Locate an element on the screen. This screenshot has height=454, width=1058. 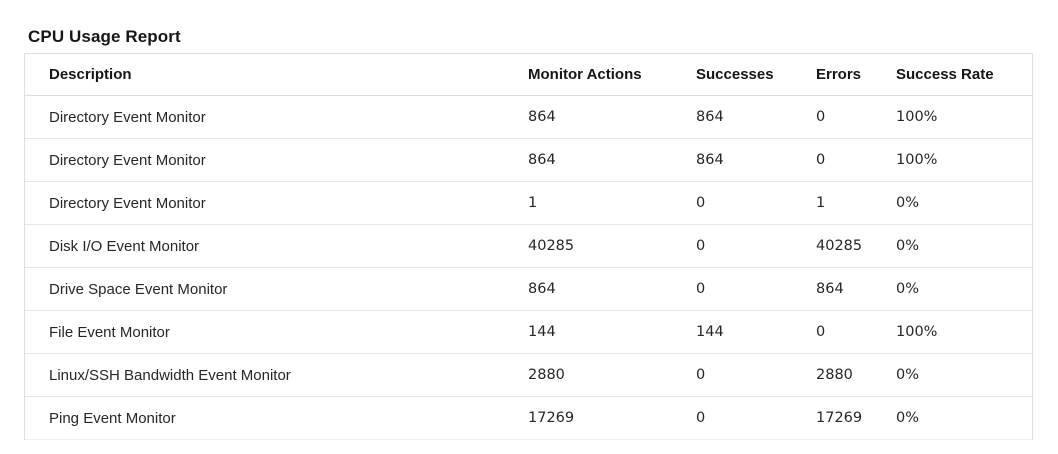
cell-monitor-actions: 2880 is located at coordinates (612, 375).